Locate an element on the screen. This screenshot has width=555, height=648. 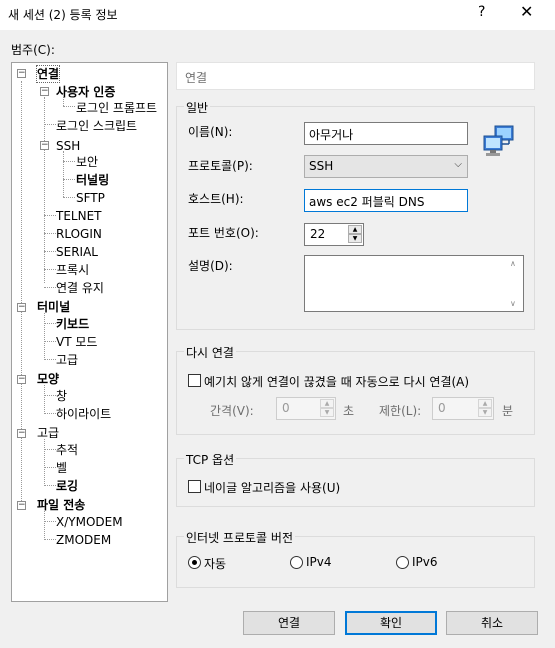
scroll-down-icon: ∨ is located at coordinates (513, 303).